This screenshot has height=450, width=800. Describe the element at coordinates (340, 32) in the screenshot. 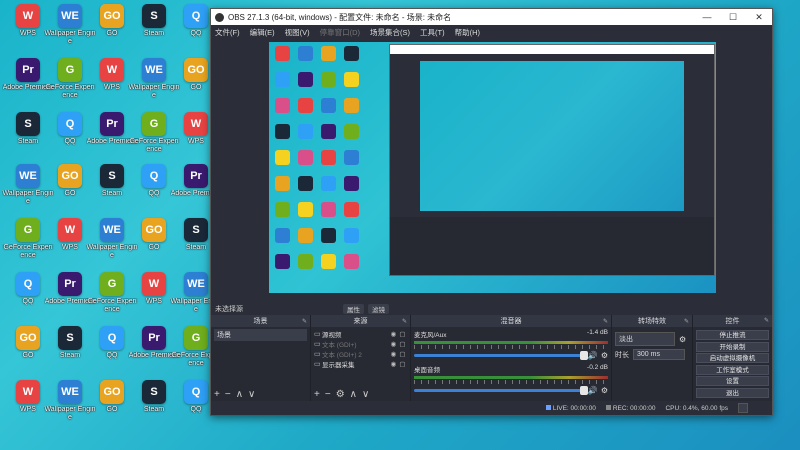

I see `menu-docks: 停靠窗口(D)` at that location.